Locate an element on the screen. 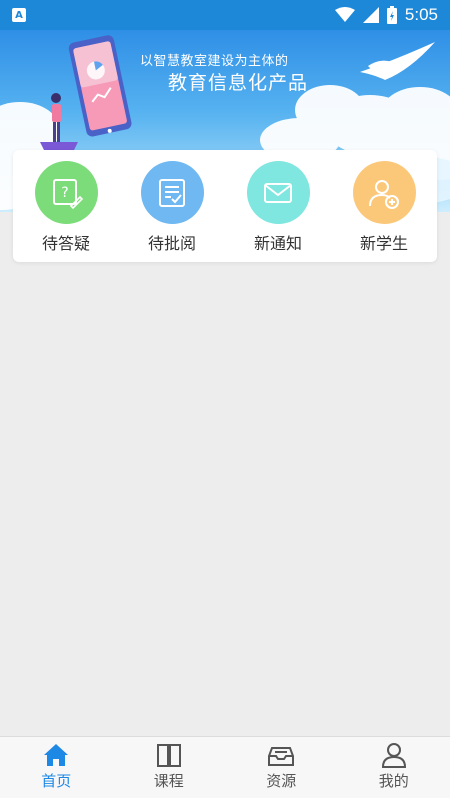 The height and width of the screenshot is (798, 450). quick-action-label: 新学生 is located at coordinates (383, 243).